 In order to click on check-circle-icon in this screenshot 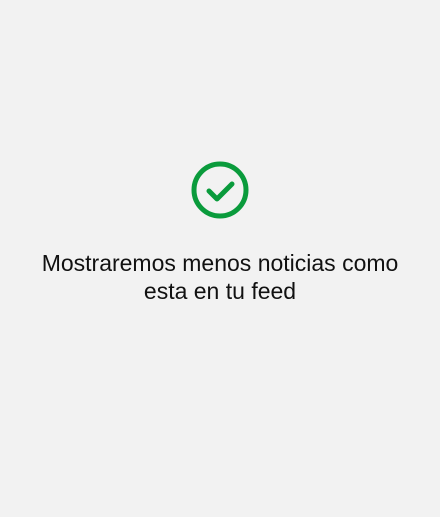, I will do `click(220, 190)`.